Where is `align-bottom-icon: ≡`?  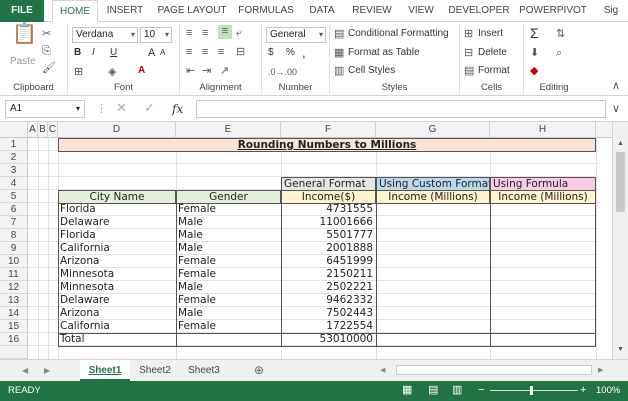 align-bottom-icon: ≡ is located at coordinates (225, 32).